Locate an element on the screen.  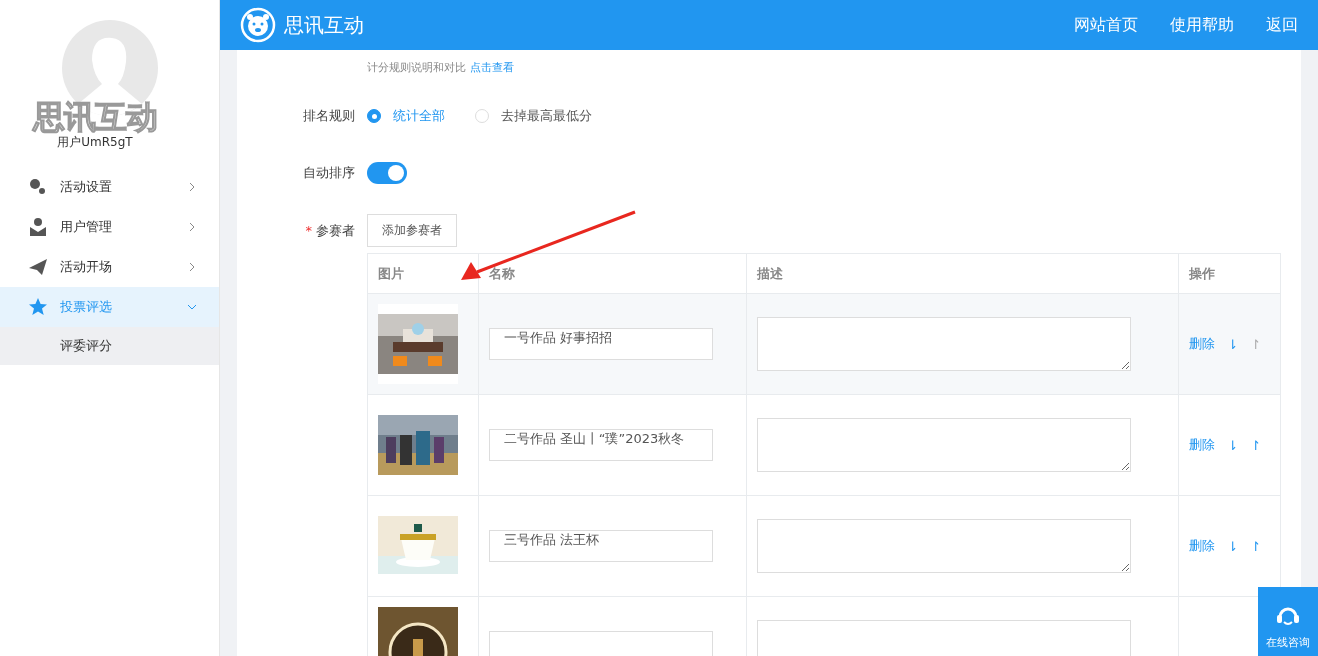
column-header: 操作 is located at coordinates (1229, 273).